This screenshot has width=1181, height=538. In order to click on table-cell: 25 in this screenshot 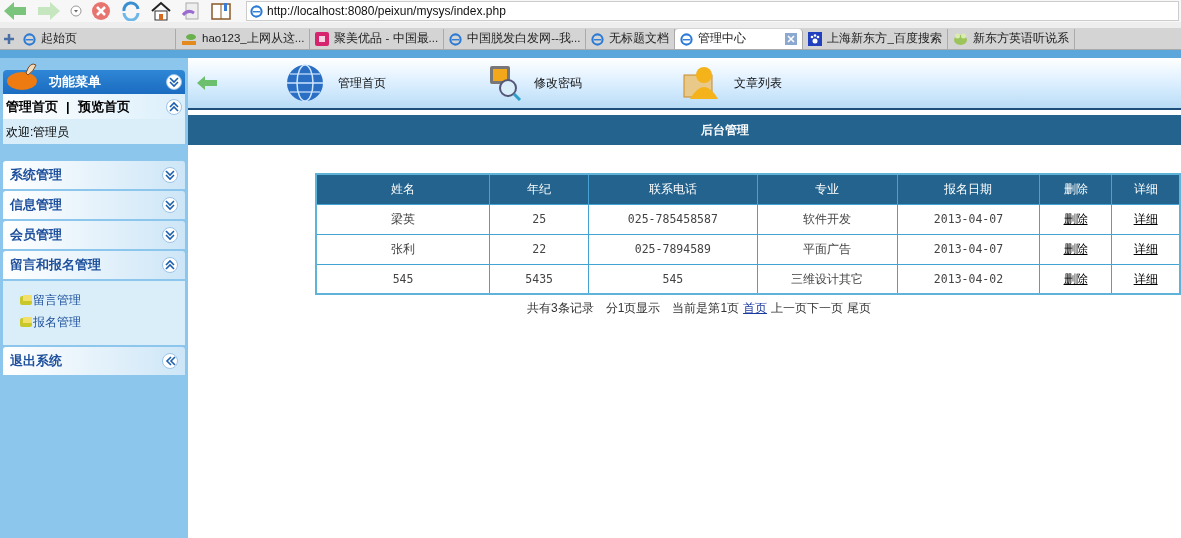, I will do `click(539, 218)`.